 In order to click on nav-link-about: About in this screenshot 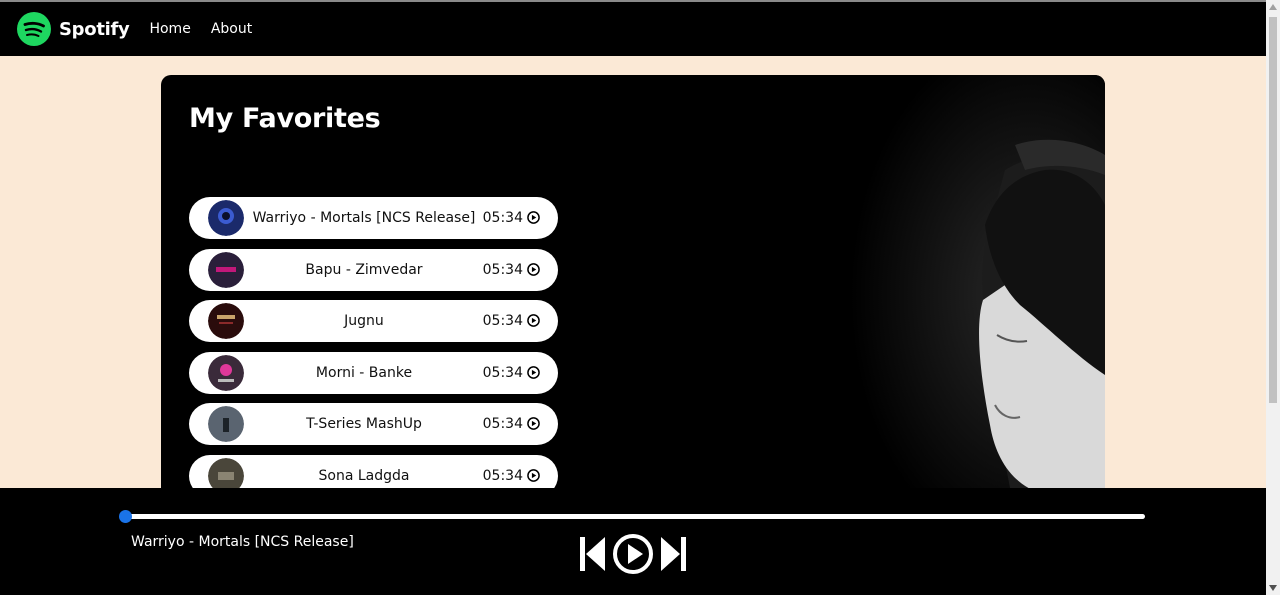, I will do `click(231, 29)`.